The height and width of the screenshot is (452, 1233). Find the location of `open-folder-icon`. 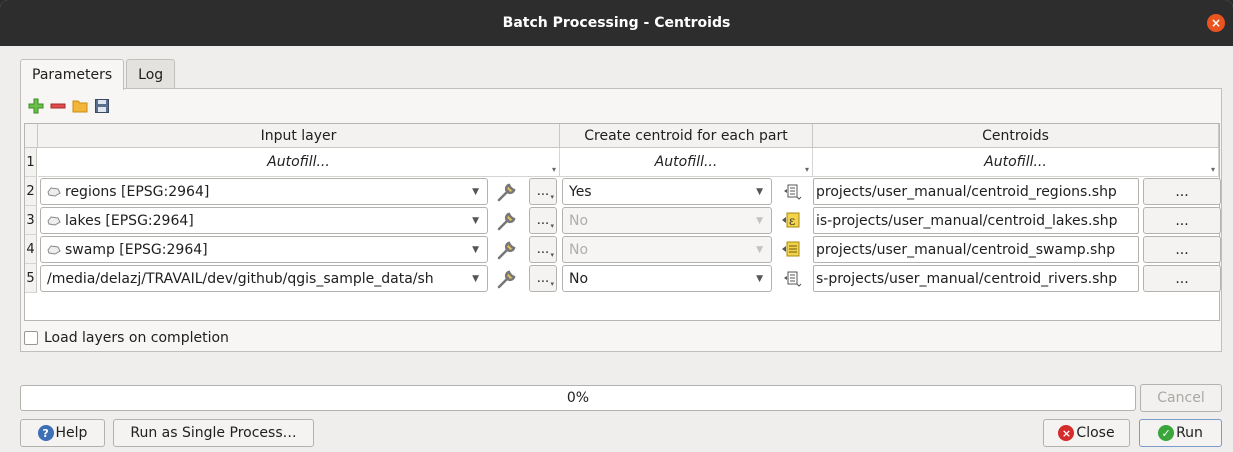

open-folder-icon is located at coordinates (80, 106).